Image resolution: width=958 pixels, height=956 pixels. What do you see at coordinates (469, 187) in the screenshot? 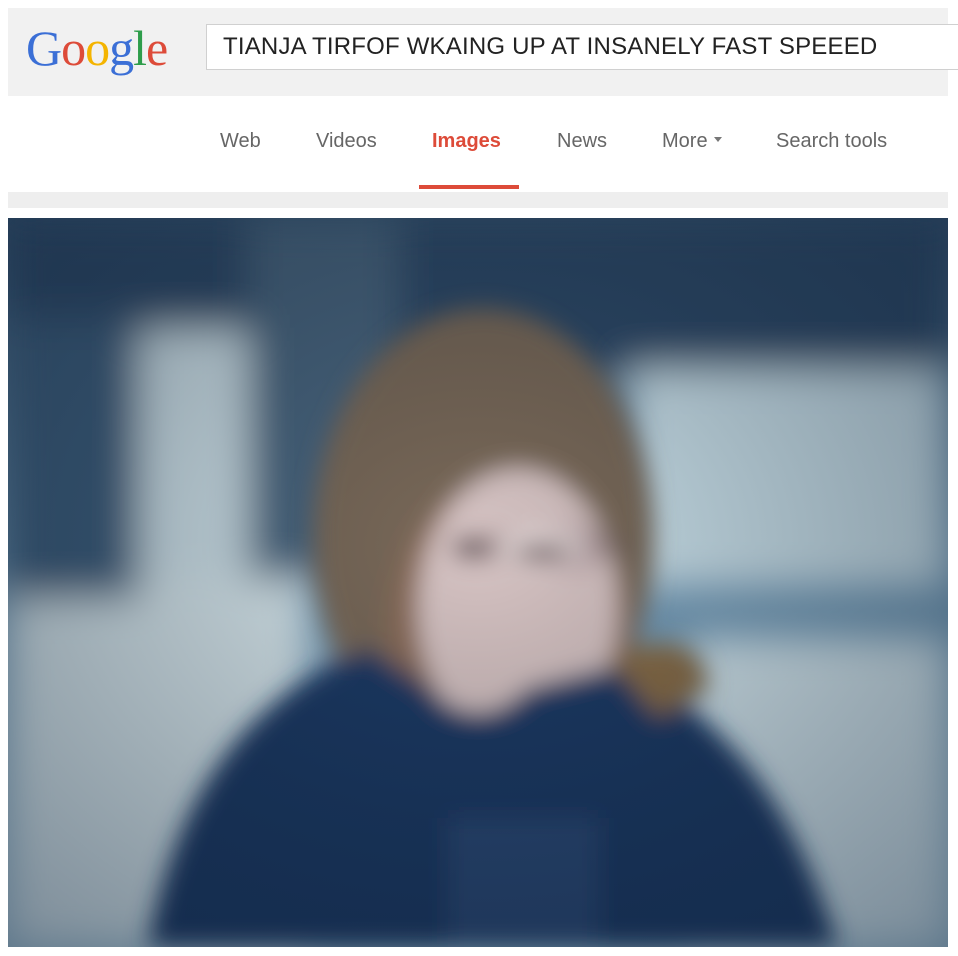
I see `active-tab-indicator` at bounding box center [469, 187].